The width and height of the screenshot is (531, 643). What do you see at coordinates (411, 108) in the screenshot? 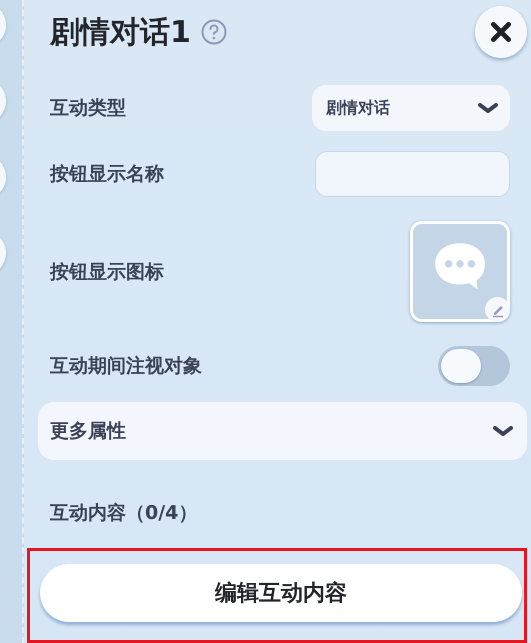
I see `type-dropdown: 剧情对话` at bounding box center [411, 108].